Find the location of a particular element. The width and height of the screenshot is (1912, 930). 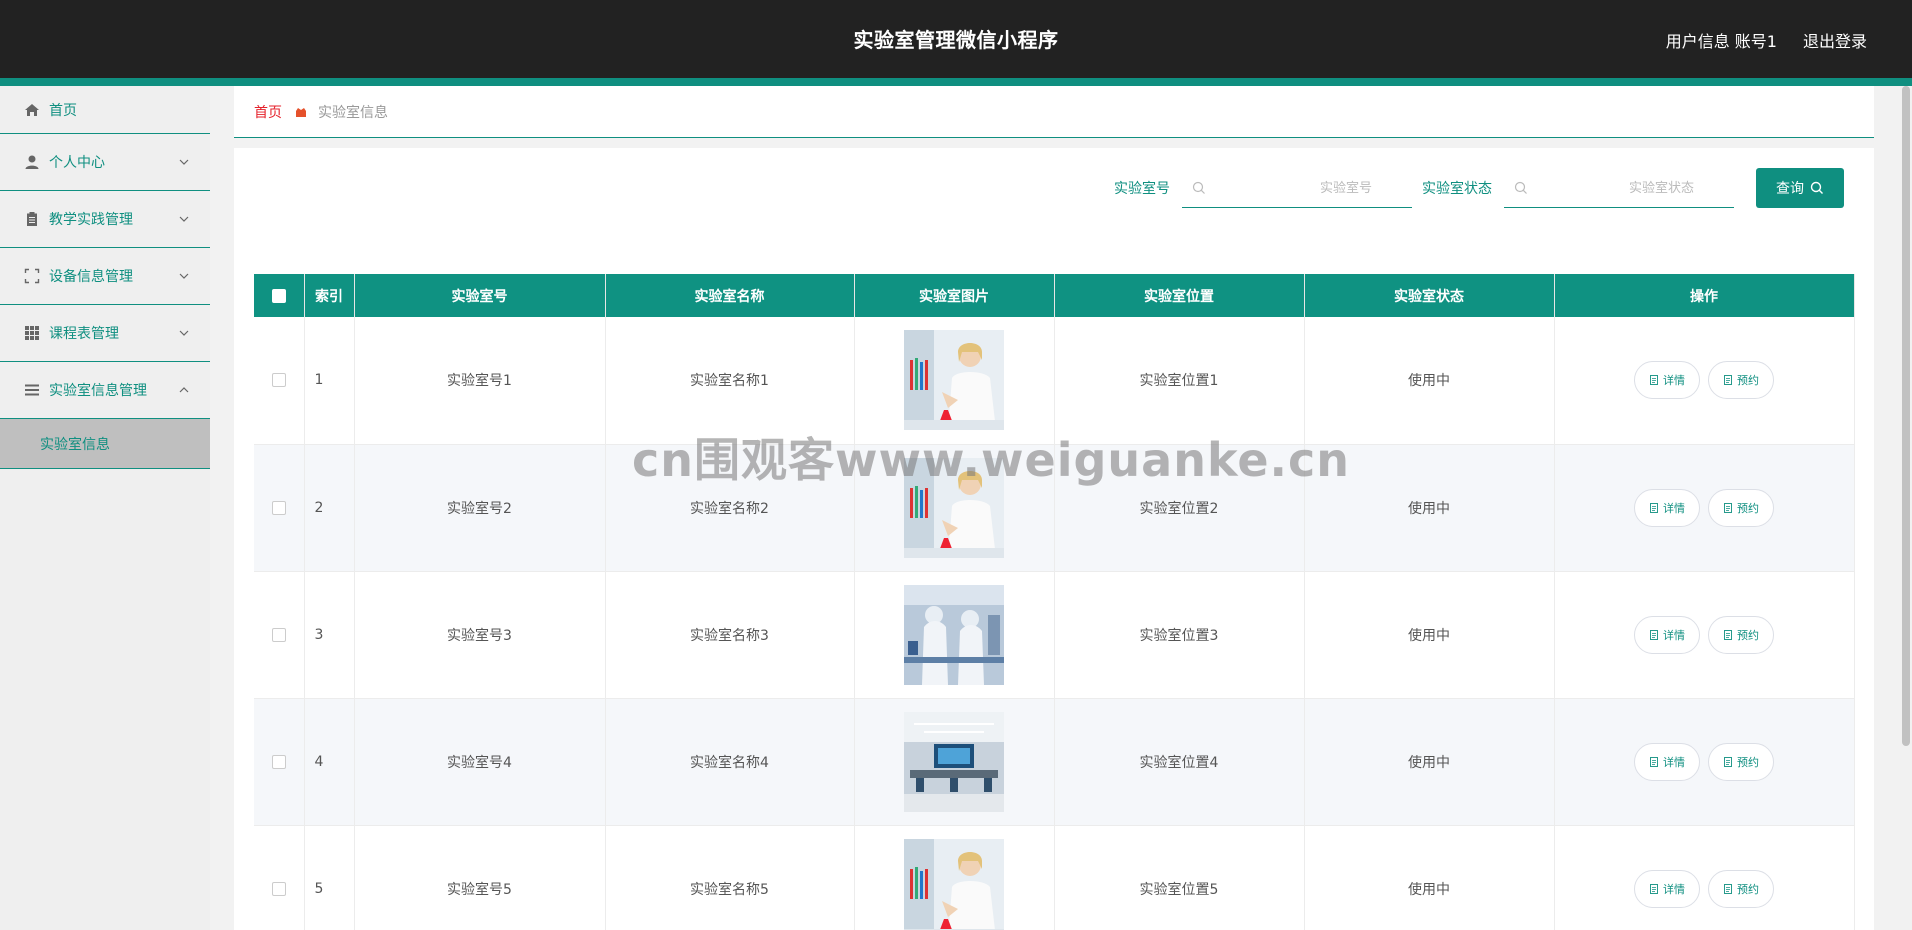

cell-lab-no: 实验室号5 is located at coordinates (480, 877).